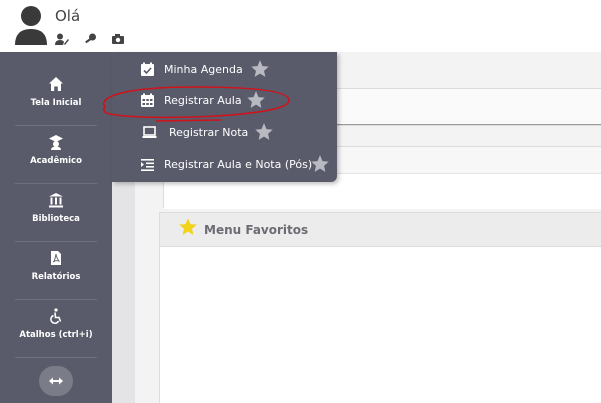  I want to click on camera-icon, so click(118, 39).